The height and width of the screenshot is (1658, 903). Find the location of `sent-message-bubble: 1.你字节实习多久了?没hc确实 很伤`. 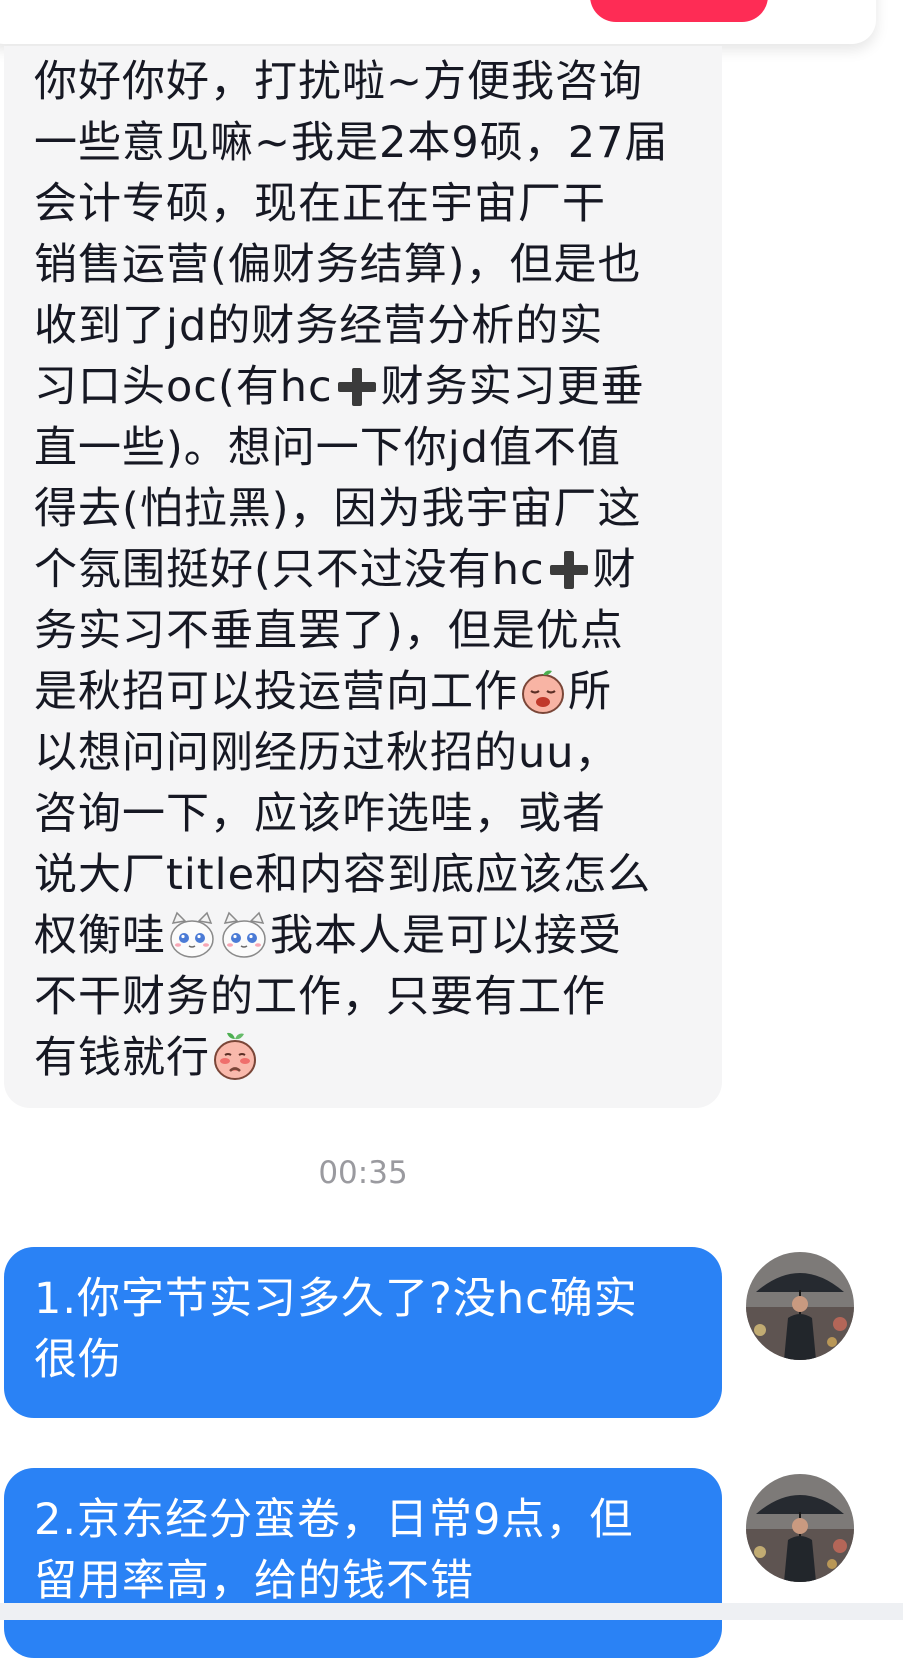

sent-message-bubble: 1.你字节实习多久了?没hc确实 很伤 is located at coordinates (363, 1332).